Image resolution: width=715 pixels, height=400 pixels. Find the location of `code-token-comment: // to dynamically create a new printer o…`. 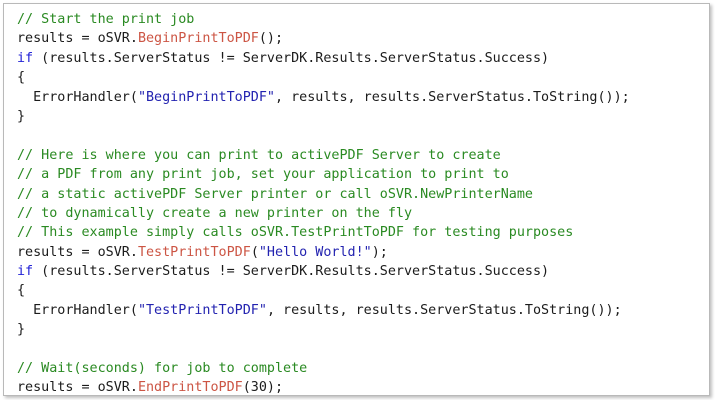

code-token-comment: // to dynamically create a new printer o… is located at coordinates (215, 213).